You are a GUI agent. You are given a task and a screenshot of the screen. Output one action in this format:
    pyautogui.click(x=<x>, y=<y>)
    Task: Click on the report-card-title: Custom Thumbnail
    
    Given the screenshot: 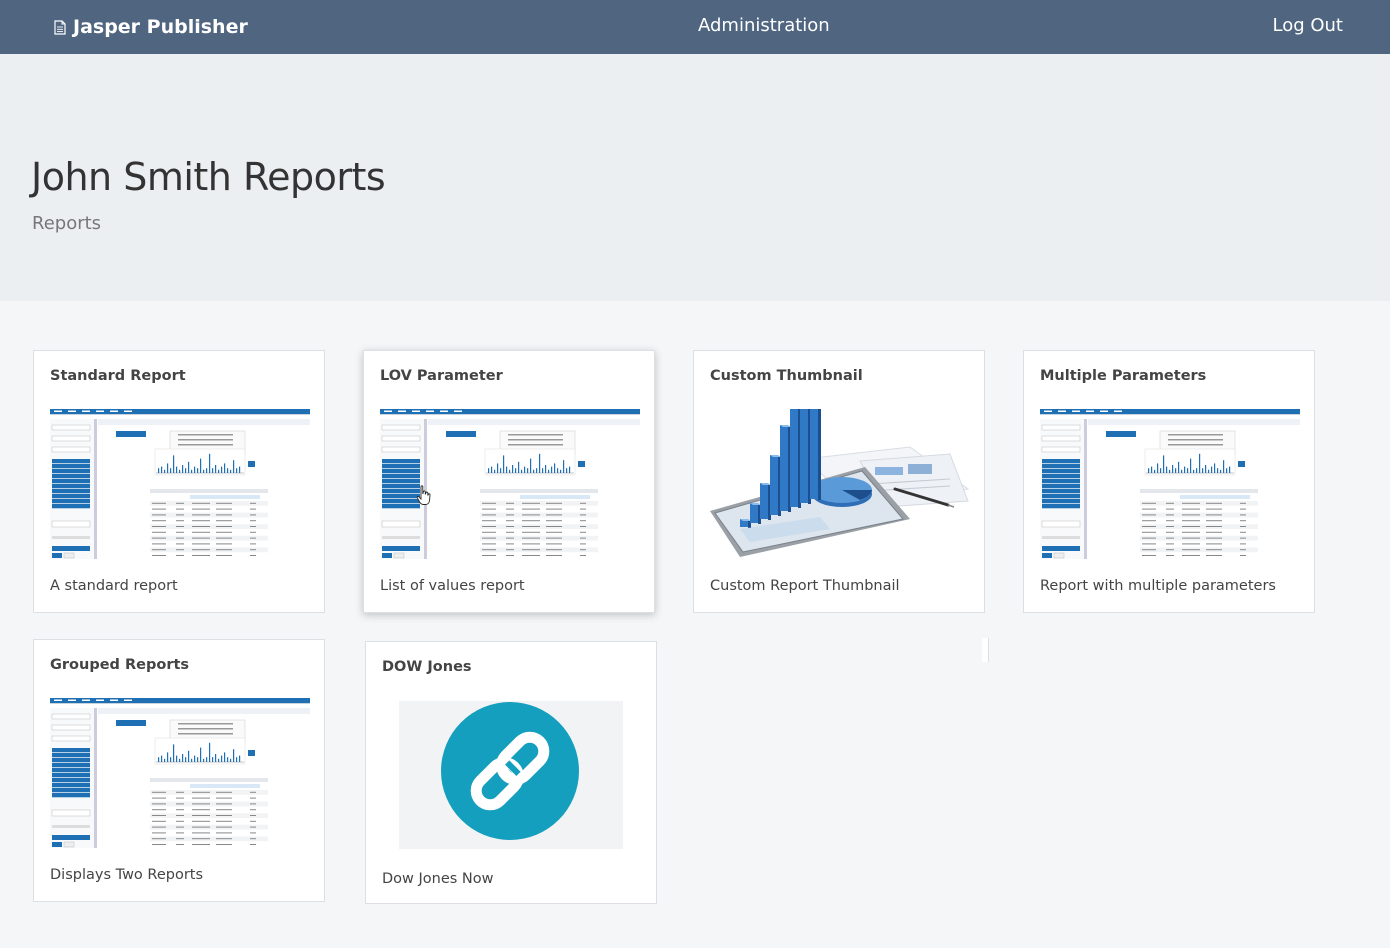 What is the action you would take?
    pyautogui.click(x=786, y=376)
    